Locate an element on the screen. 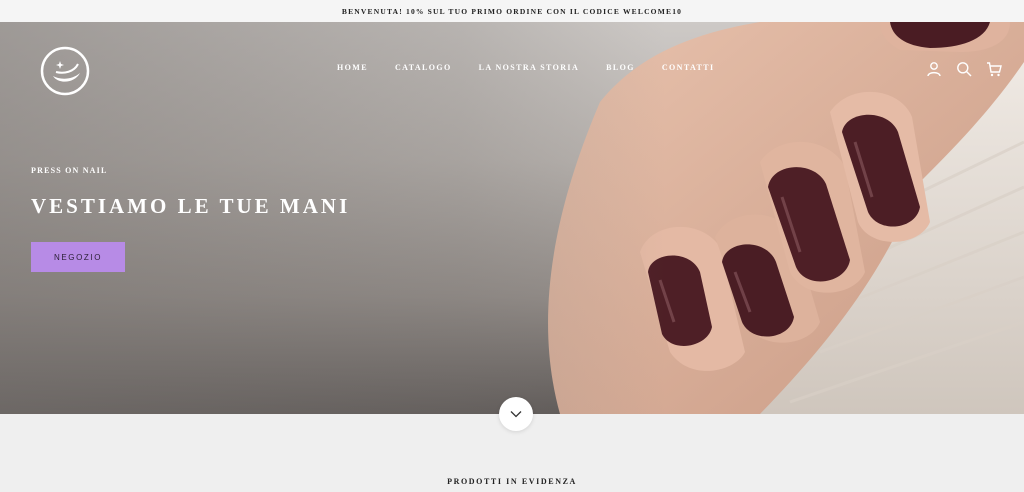 This screenshot has height=492, width=1024. logo-icon is located at coordinates (65, 71).